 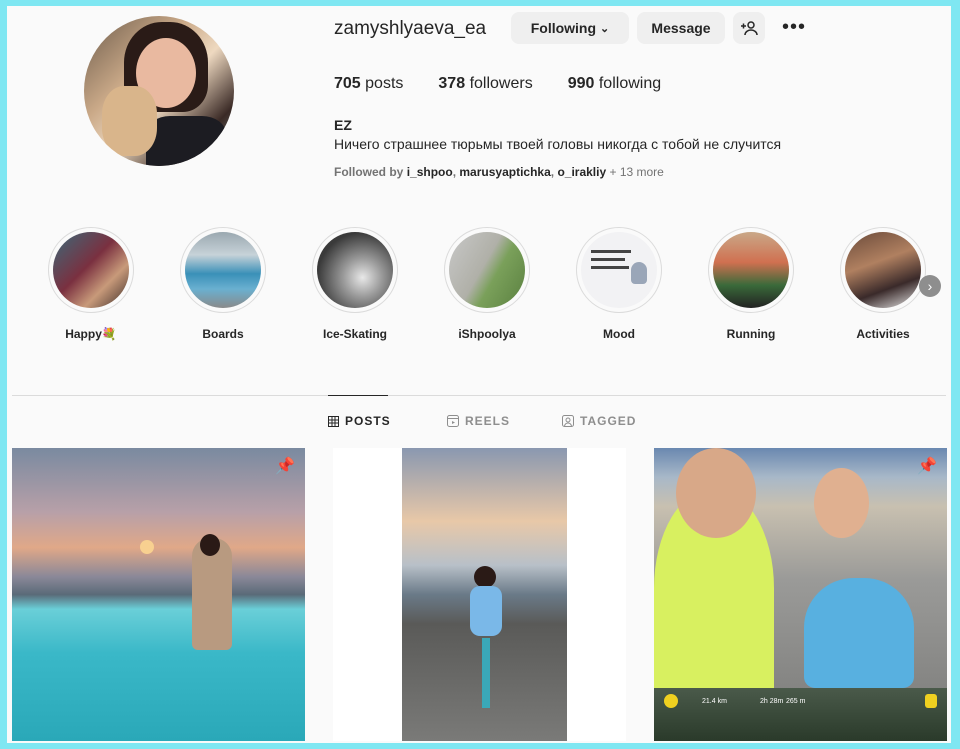 I want to click on following-button: Following ⌄, so click(x=570, y=28).